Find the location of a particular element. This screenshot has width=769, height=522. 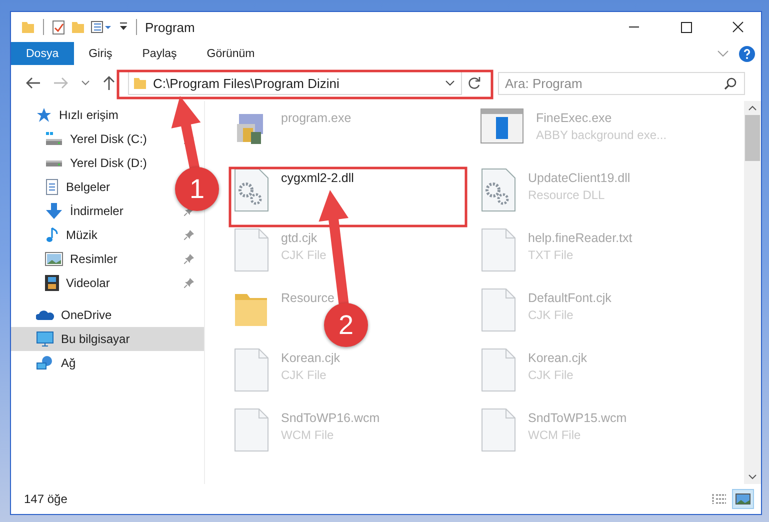

monitor-icon is located at coordinates (45, 339).